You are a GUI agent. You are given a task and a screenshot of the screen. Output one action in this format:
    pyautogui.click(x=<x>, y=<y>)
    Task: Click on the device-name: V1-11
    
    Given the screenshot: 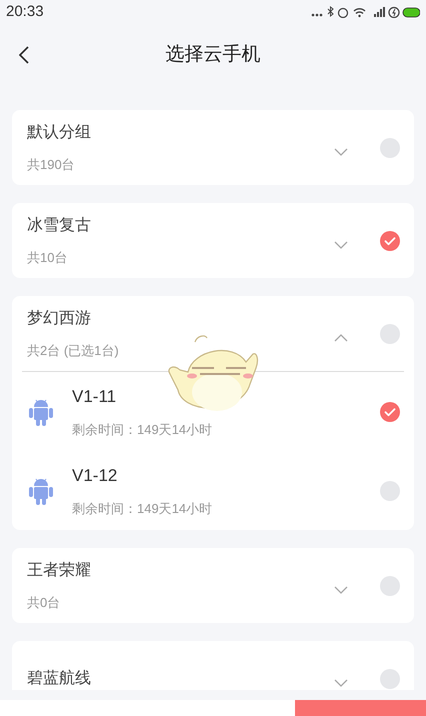 What is the action you would take?
    pyautogui.click(x=95, y=397)
    